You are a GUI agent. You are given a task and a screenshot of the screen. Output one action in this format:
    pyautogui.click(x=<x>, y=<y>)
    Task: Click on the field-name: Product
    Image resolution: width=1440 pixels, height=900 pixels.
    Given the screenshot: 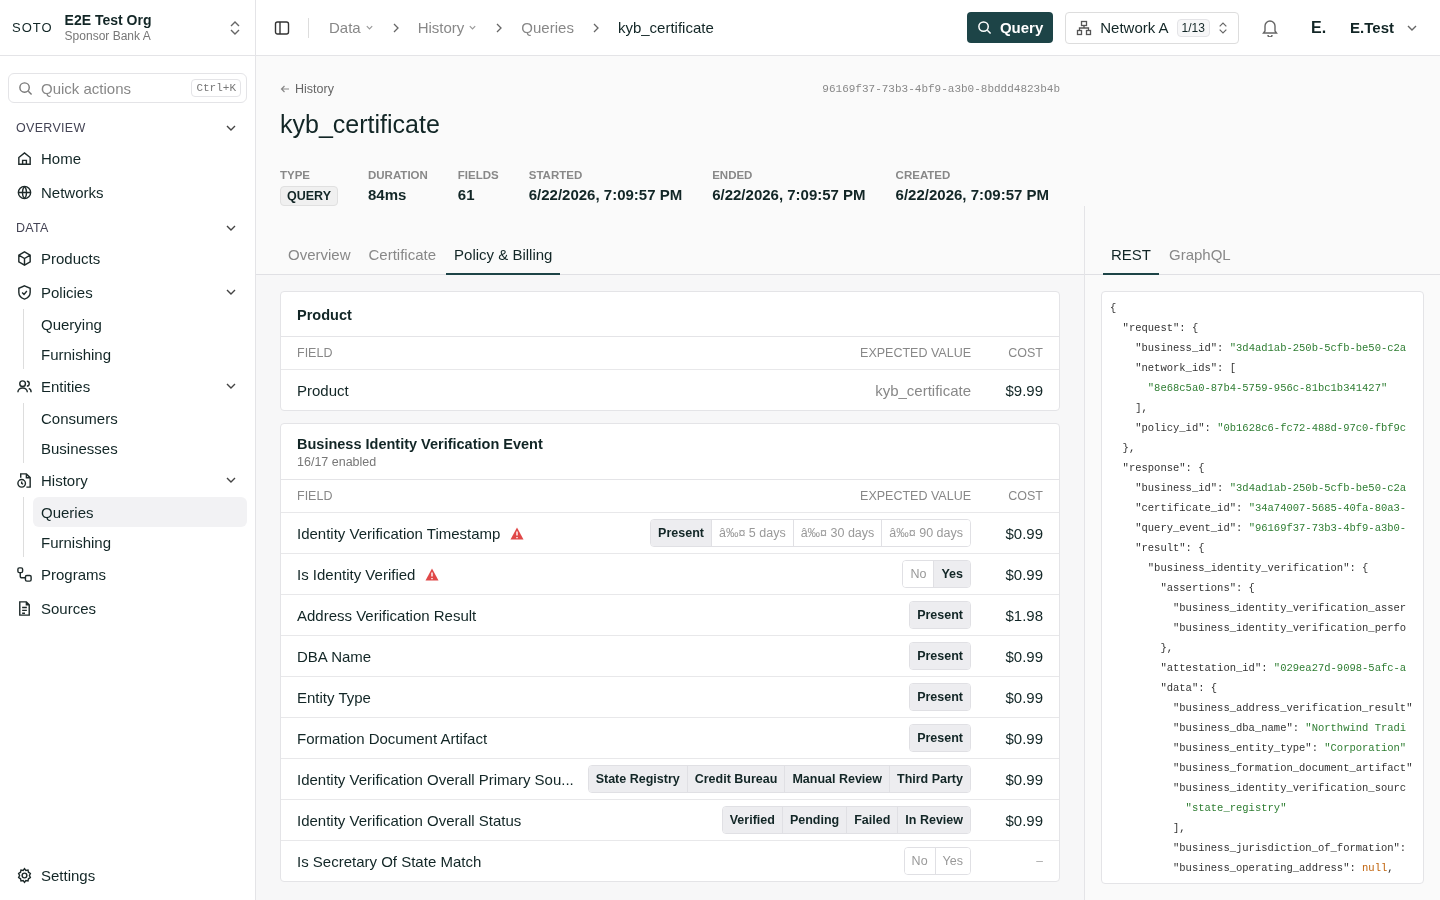 What is the action you would take?
    pyautogui.click(x=323, y=390)
    